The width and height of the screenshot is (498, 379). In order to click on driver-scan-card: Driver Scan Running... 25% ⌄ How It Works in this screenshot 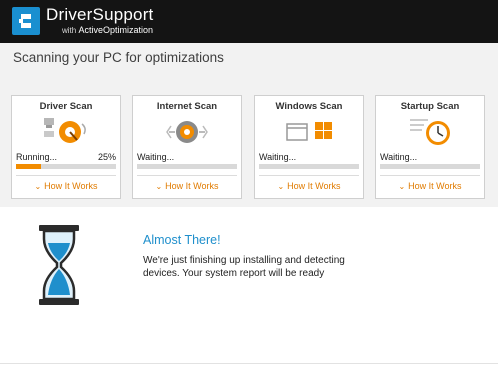, I will do `click(66, 147)`.